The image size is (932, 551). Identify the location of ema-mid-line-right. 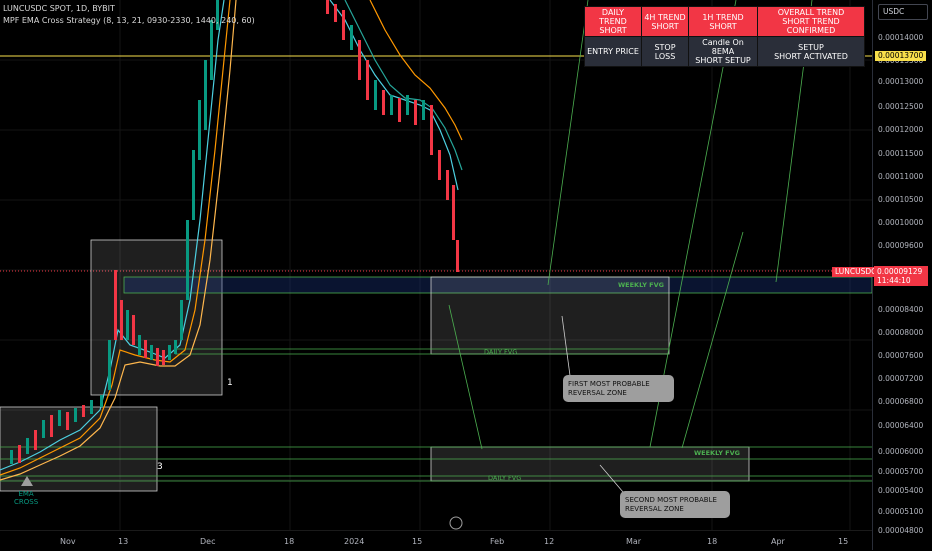
(403, 85).